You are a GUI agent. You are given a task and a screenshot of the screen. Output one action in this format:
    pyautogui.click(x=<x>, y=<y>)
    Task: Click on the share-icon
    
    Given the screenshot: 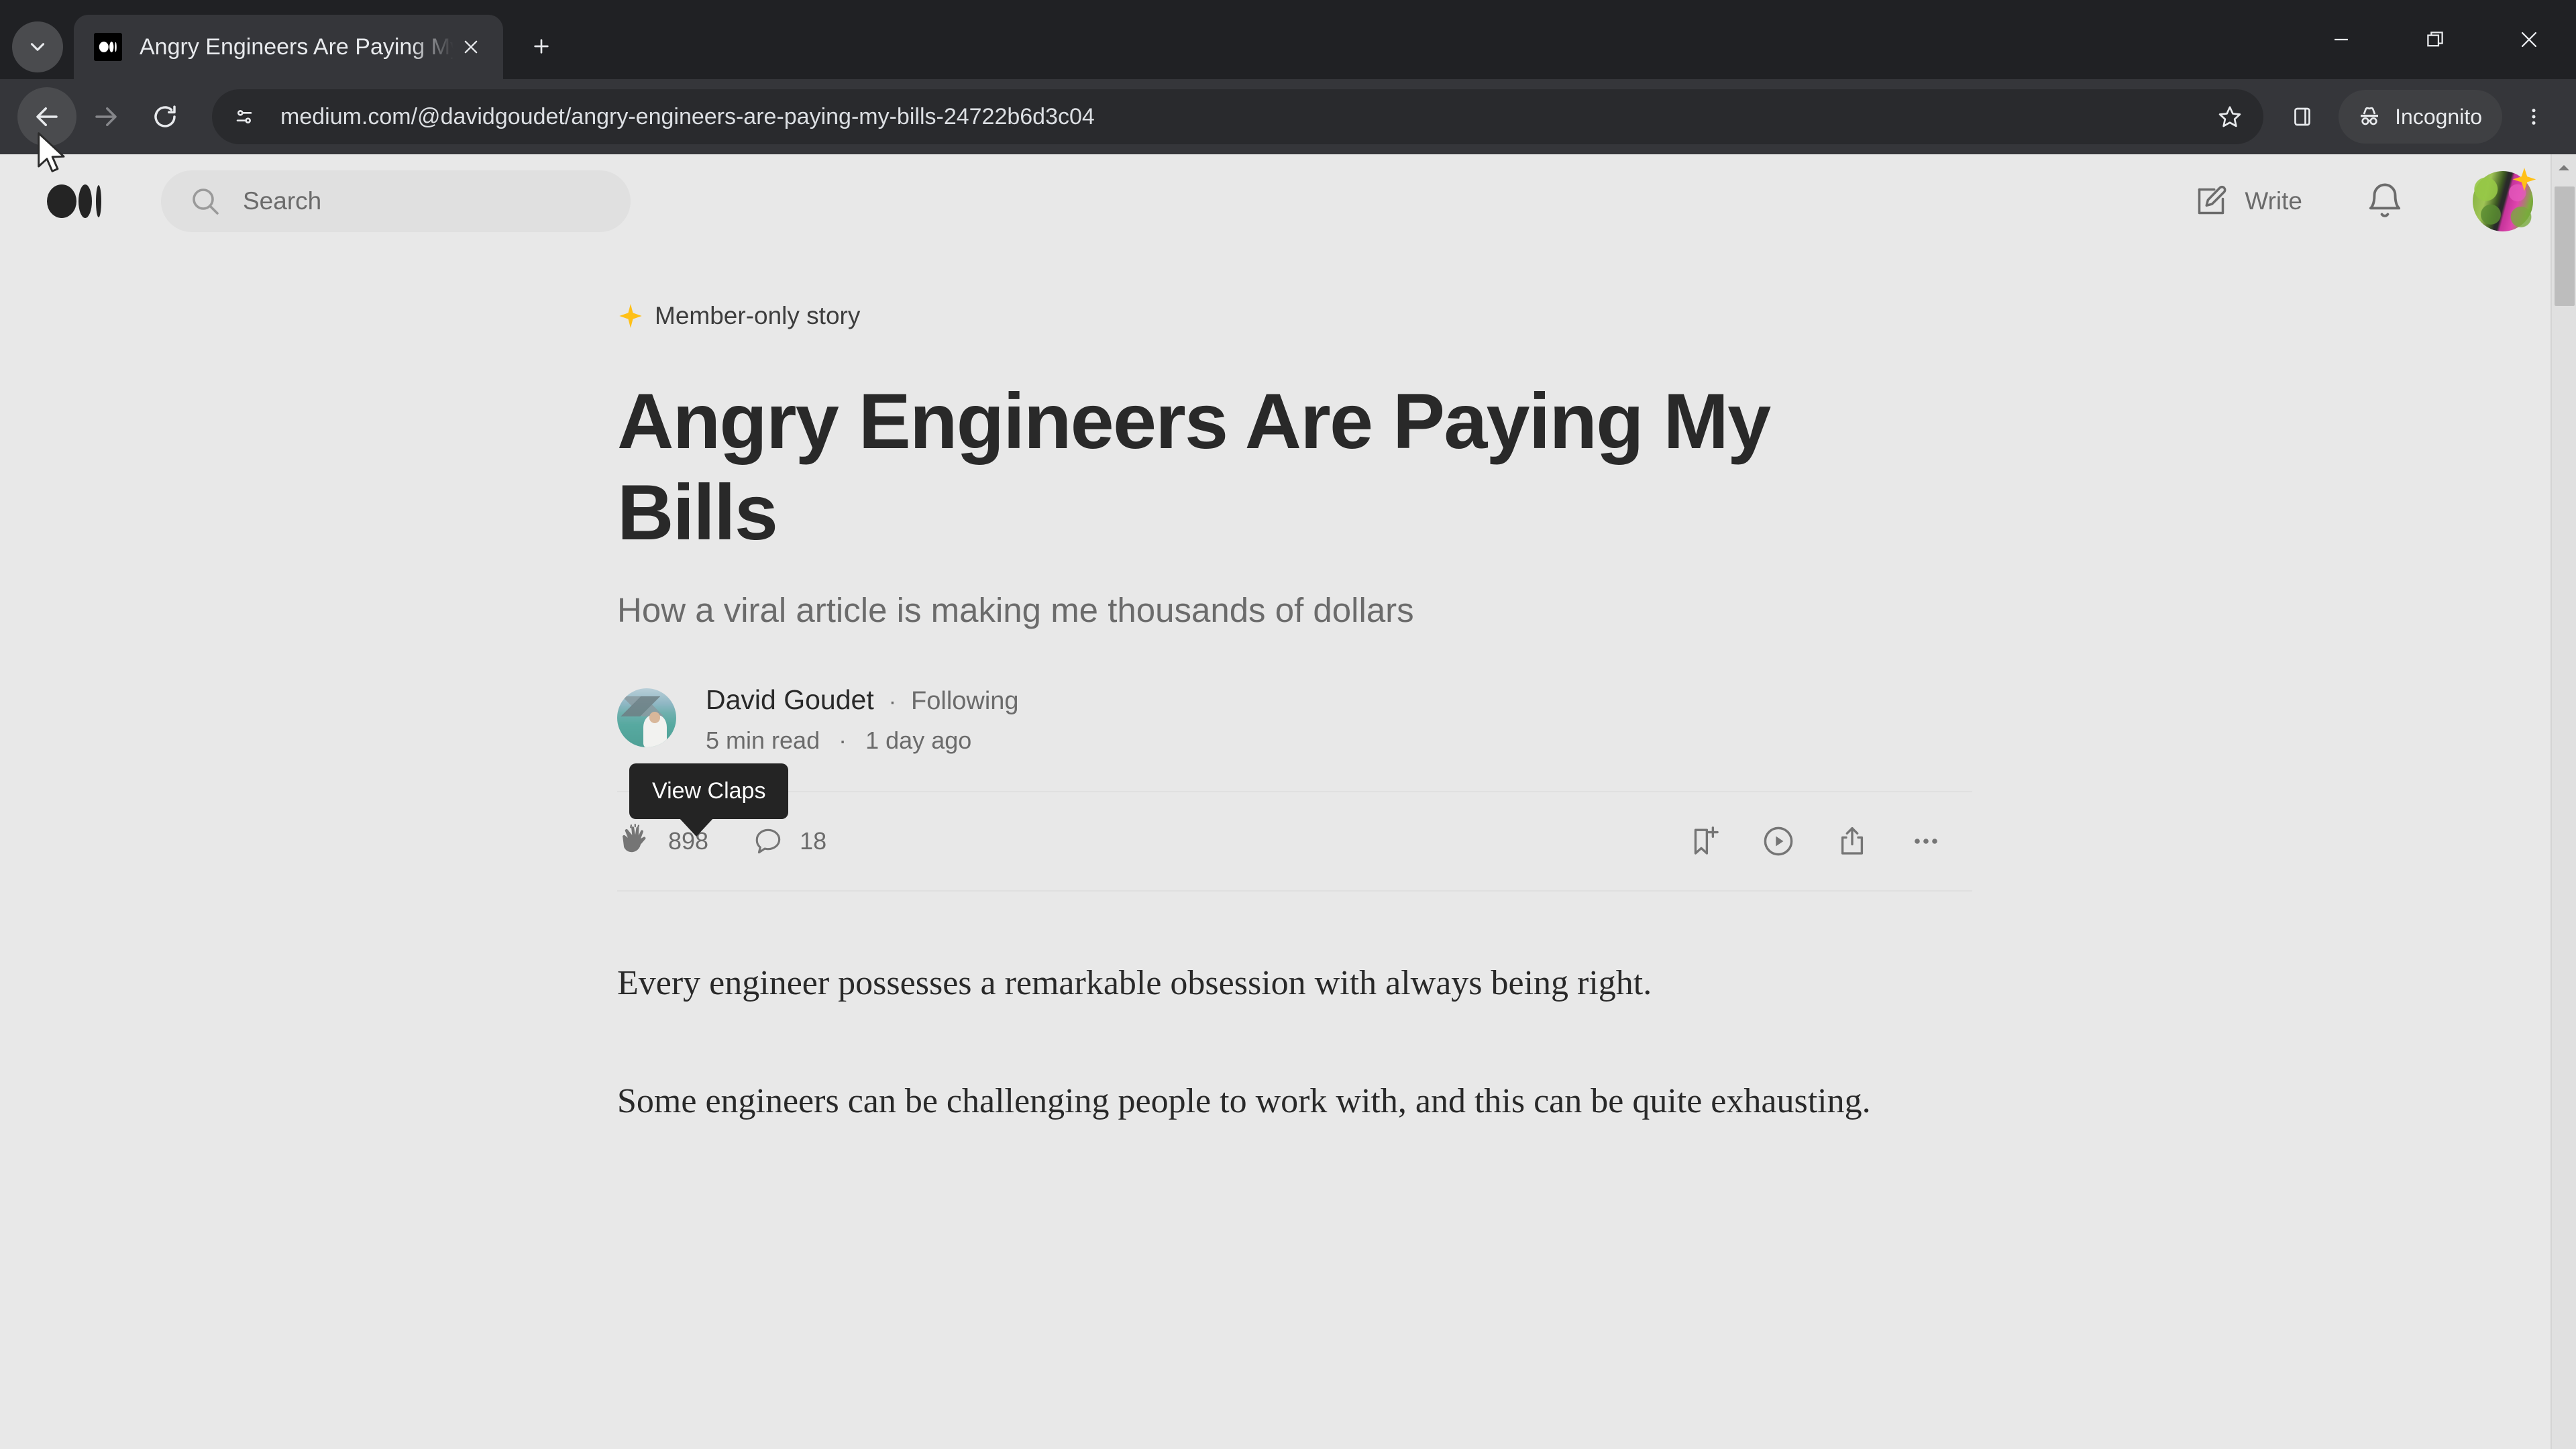 What is the action you would take?
    pyautogui.click(x=1852, y=840)
    